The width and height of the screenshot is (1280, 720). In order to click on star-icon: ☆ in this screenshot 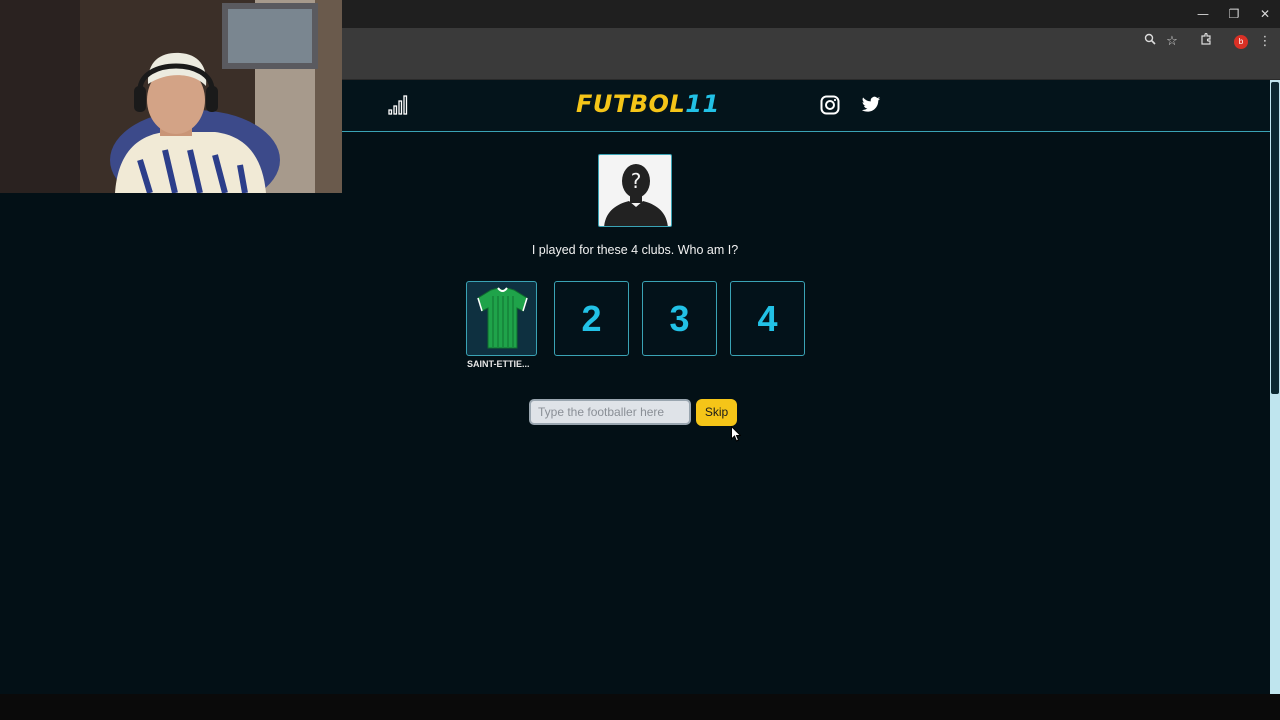, I will do `click(1172, 42)`.